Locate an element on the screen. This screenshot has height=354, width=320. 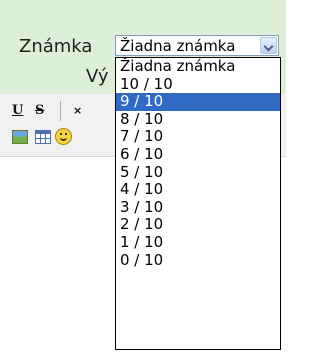
rating-option: Žiadna známka is located at coordinates (198, 67).